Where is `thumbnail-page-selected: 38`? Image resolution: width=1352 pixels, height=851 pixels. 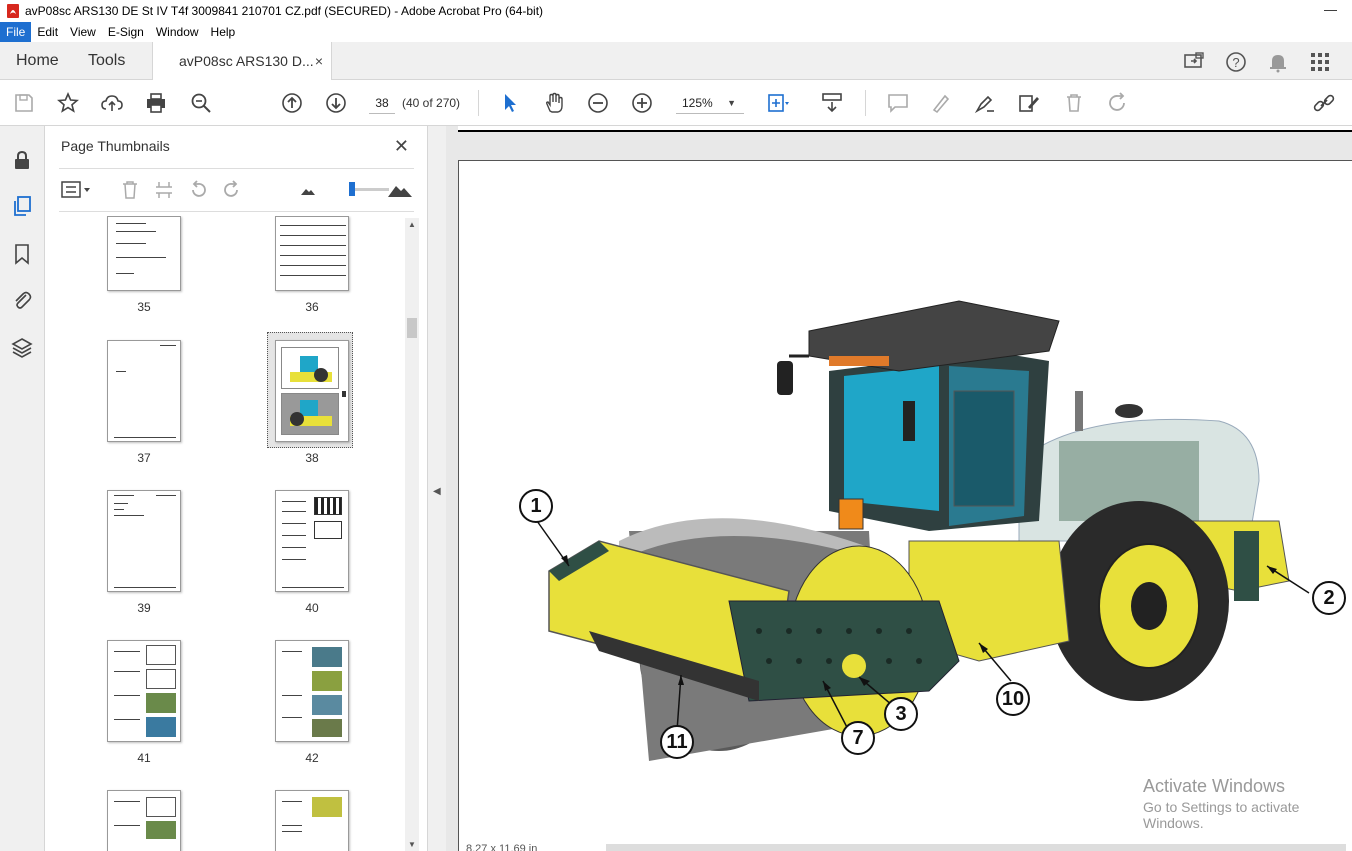
thumbnail-page-selected: 38 is located at coordinates (310, 398).